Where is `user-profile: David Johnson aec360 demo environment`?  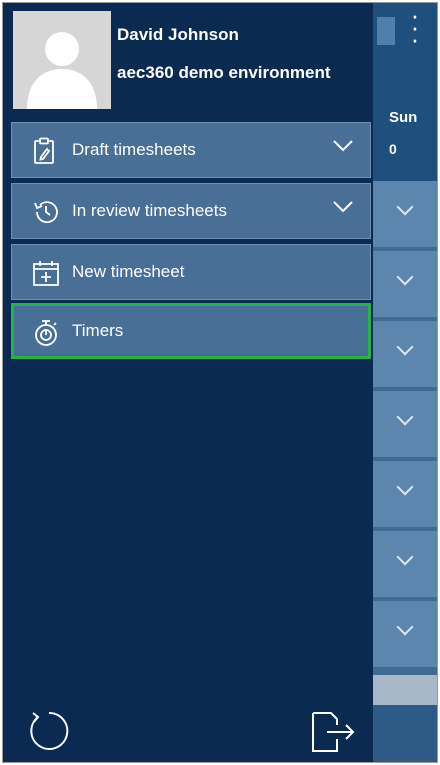 user-profile: David Johnson aec360 demo environment is located at coordinates (191, 62).